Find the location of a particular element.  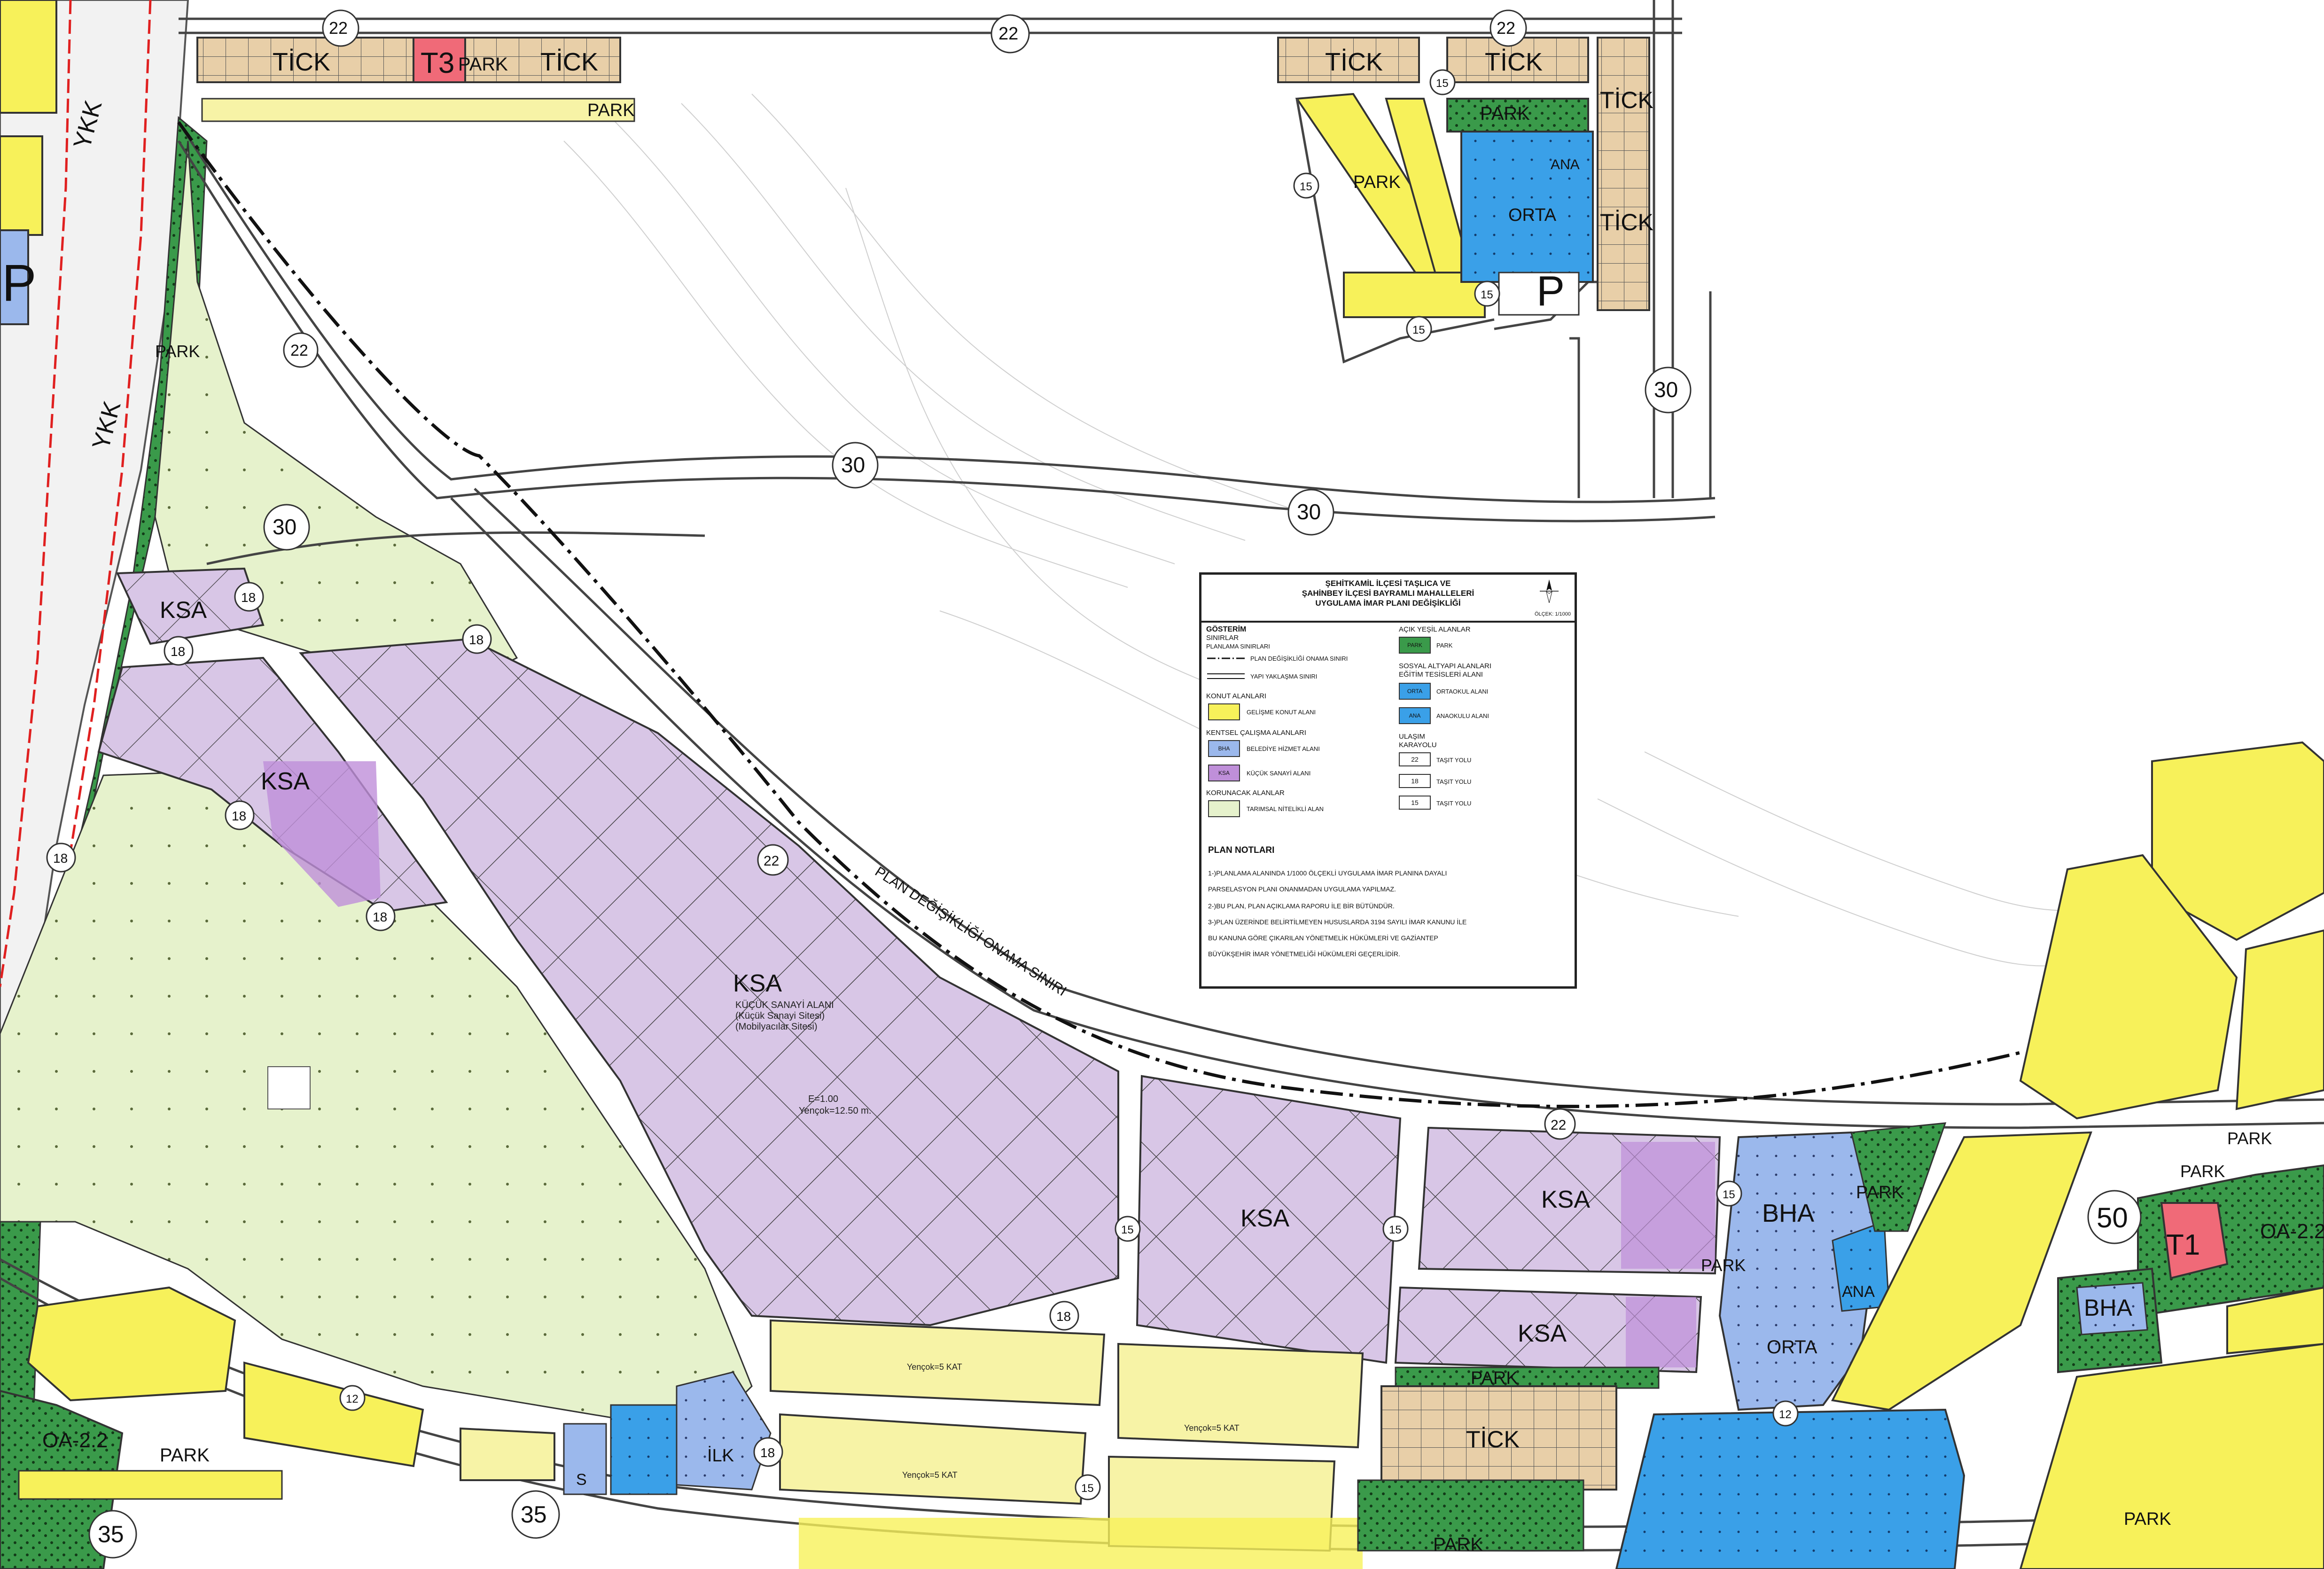

north-arrow-icon is located at coordinates (1549, 591).